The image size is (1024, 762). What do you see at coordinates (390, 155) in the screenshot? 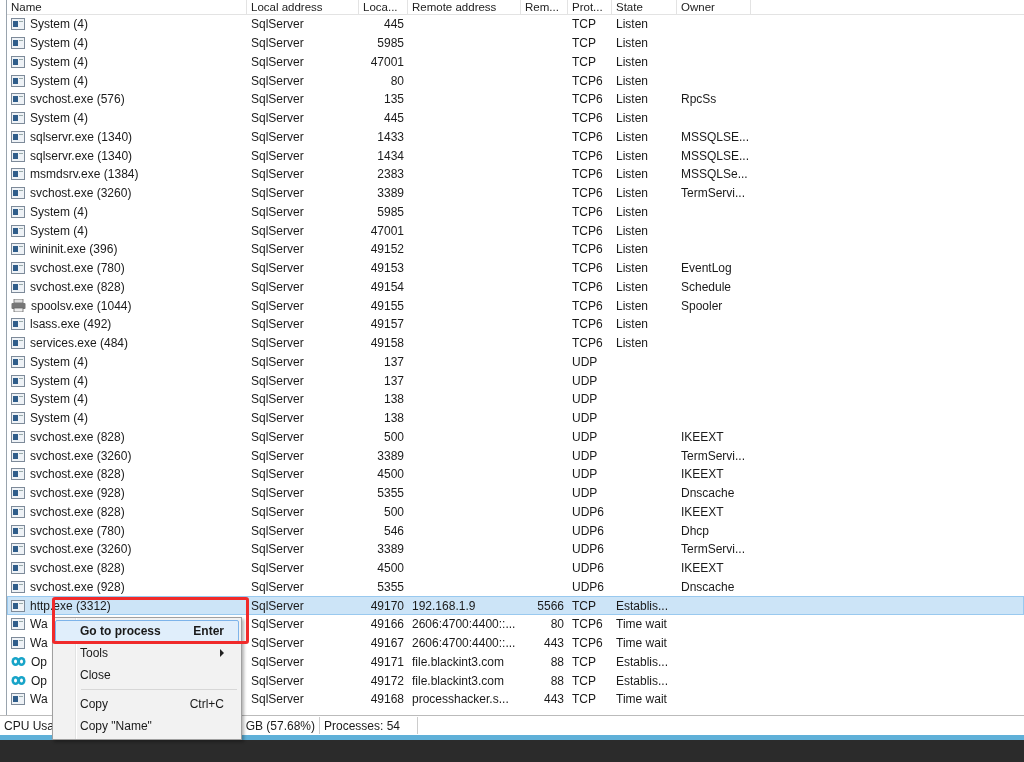
I see `table-cell: 1434` at bounding box center [390, 155].